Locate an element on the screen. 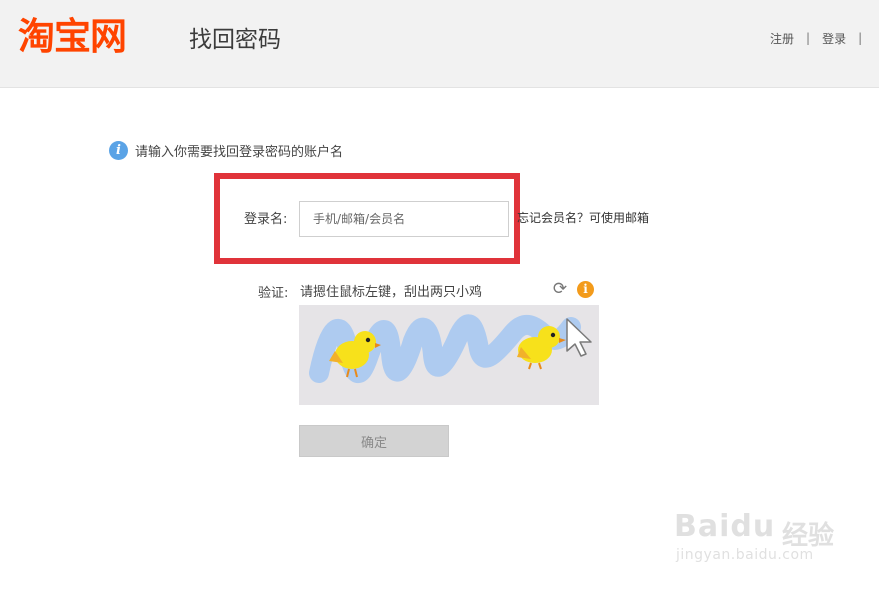  instruction-tip: i 请输入你需要找回登录密码的账户名 is located at coordinates (226, 150).